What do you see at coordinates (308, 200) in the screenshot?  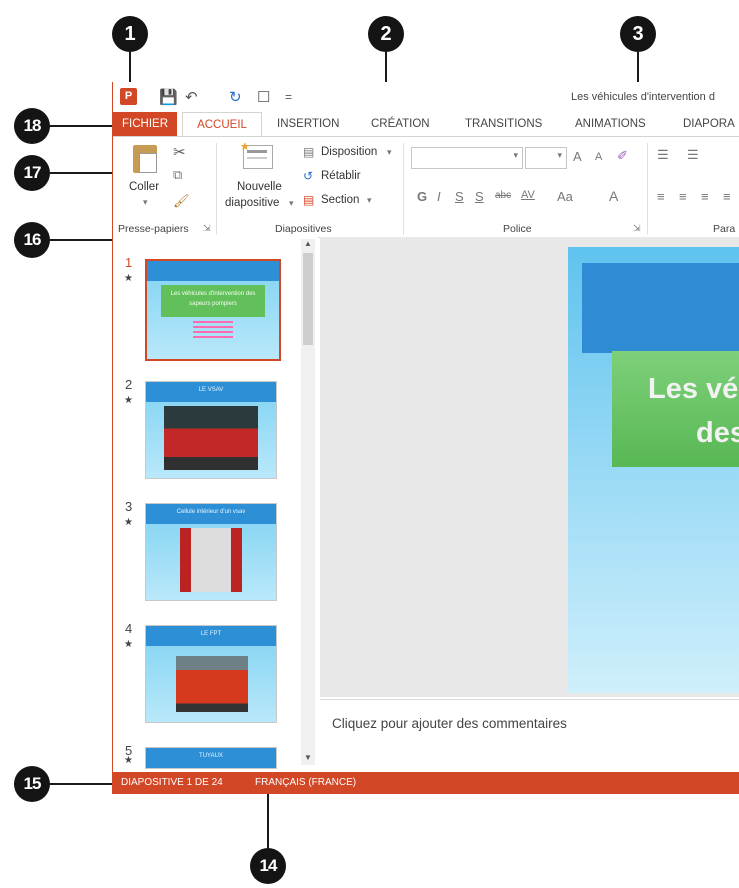 I see `section-icon: ▤` at bounding box center [308, 200].